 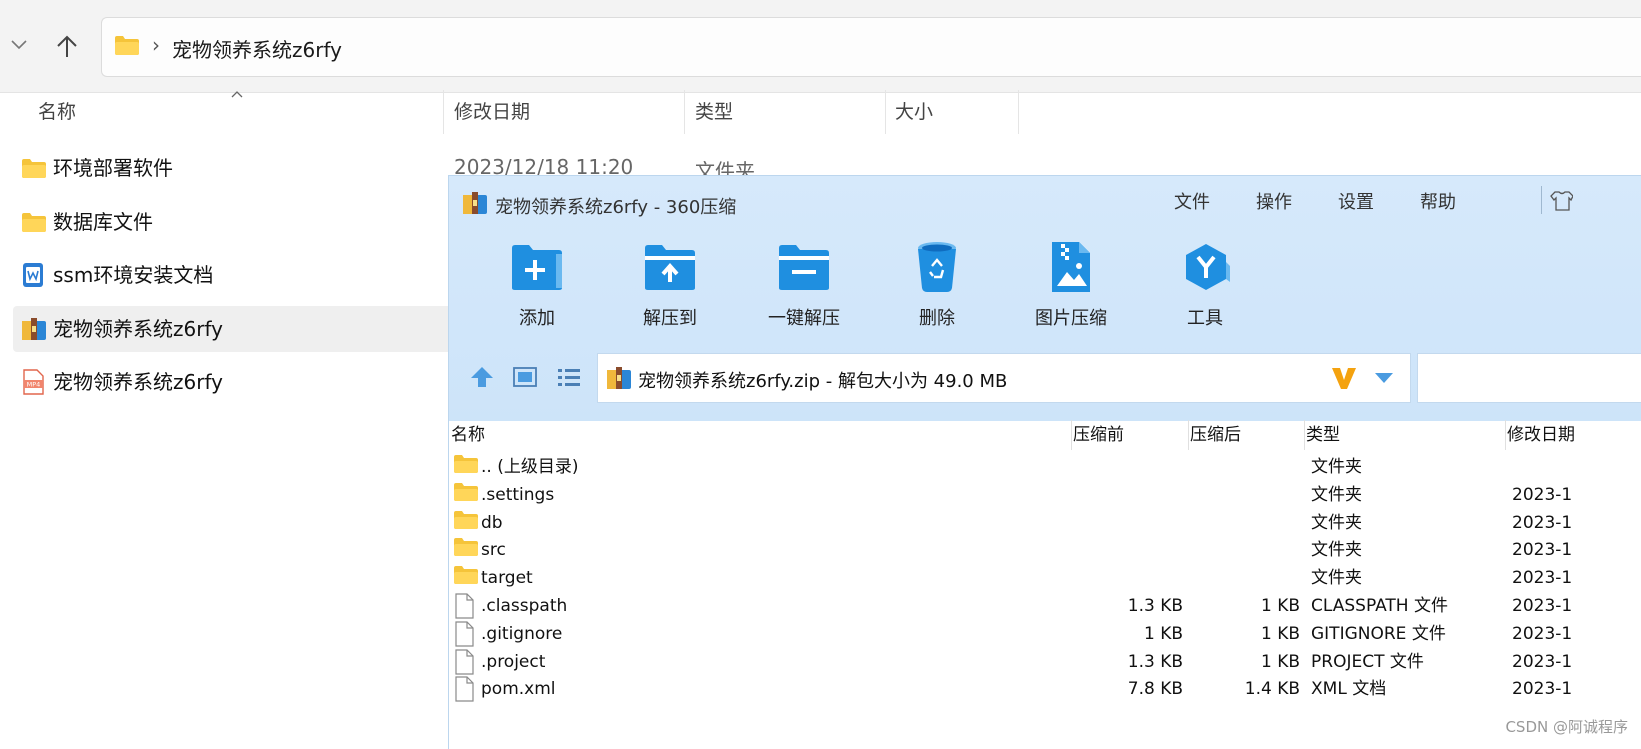 I want to click on zip-column-type: 类型, so click(x=1323, y=435).